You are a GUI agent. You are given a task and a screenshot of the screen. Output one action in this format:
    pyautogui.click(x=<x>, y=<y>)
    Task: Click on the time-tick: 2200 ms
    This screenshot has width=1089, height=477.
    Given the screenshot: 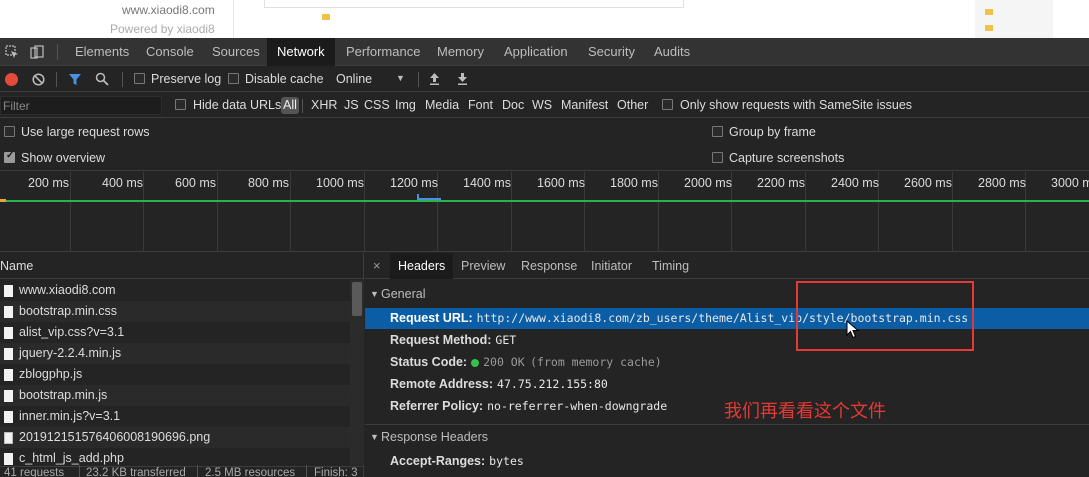 What is the action you would take?
    pyautogui.click(x=781, y=183)
    